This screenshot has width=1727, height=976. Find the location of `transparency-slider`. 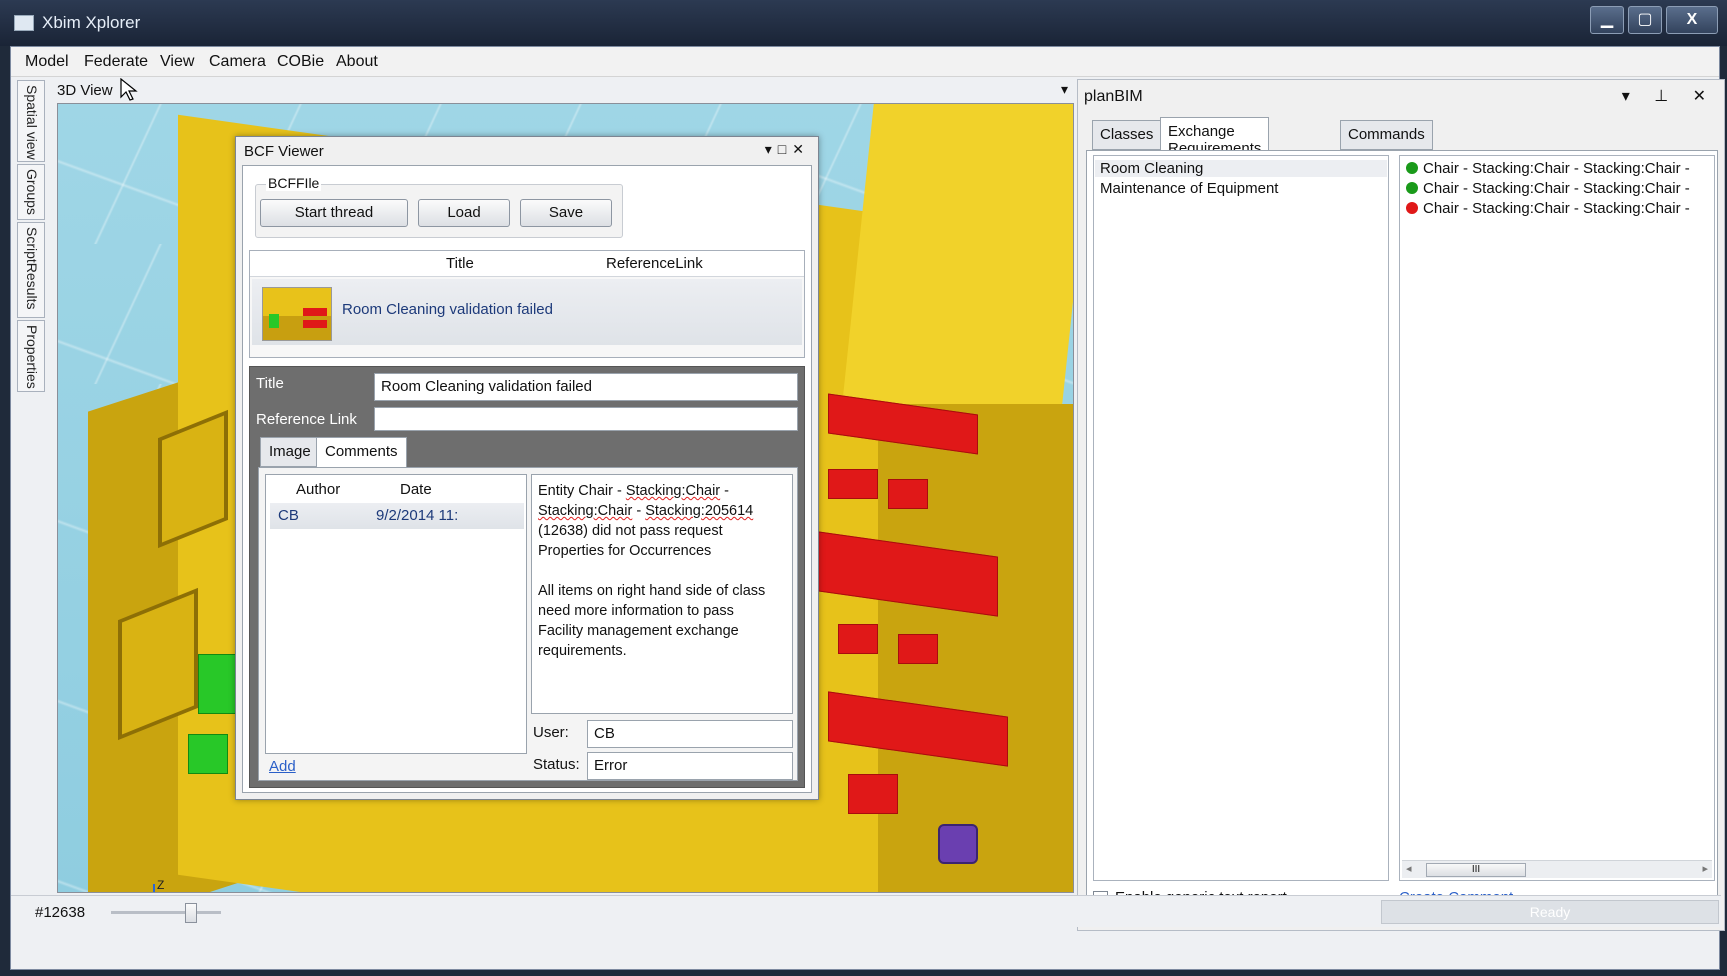

transparency-slider is located at coordinates (166, 913).